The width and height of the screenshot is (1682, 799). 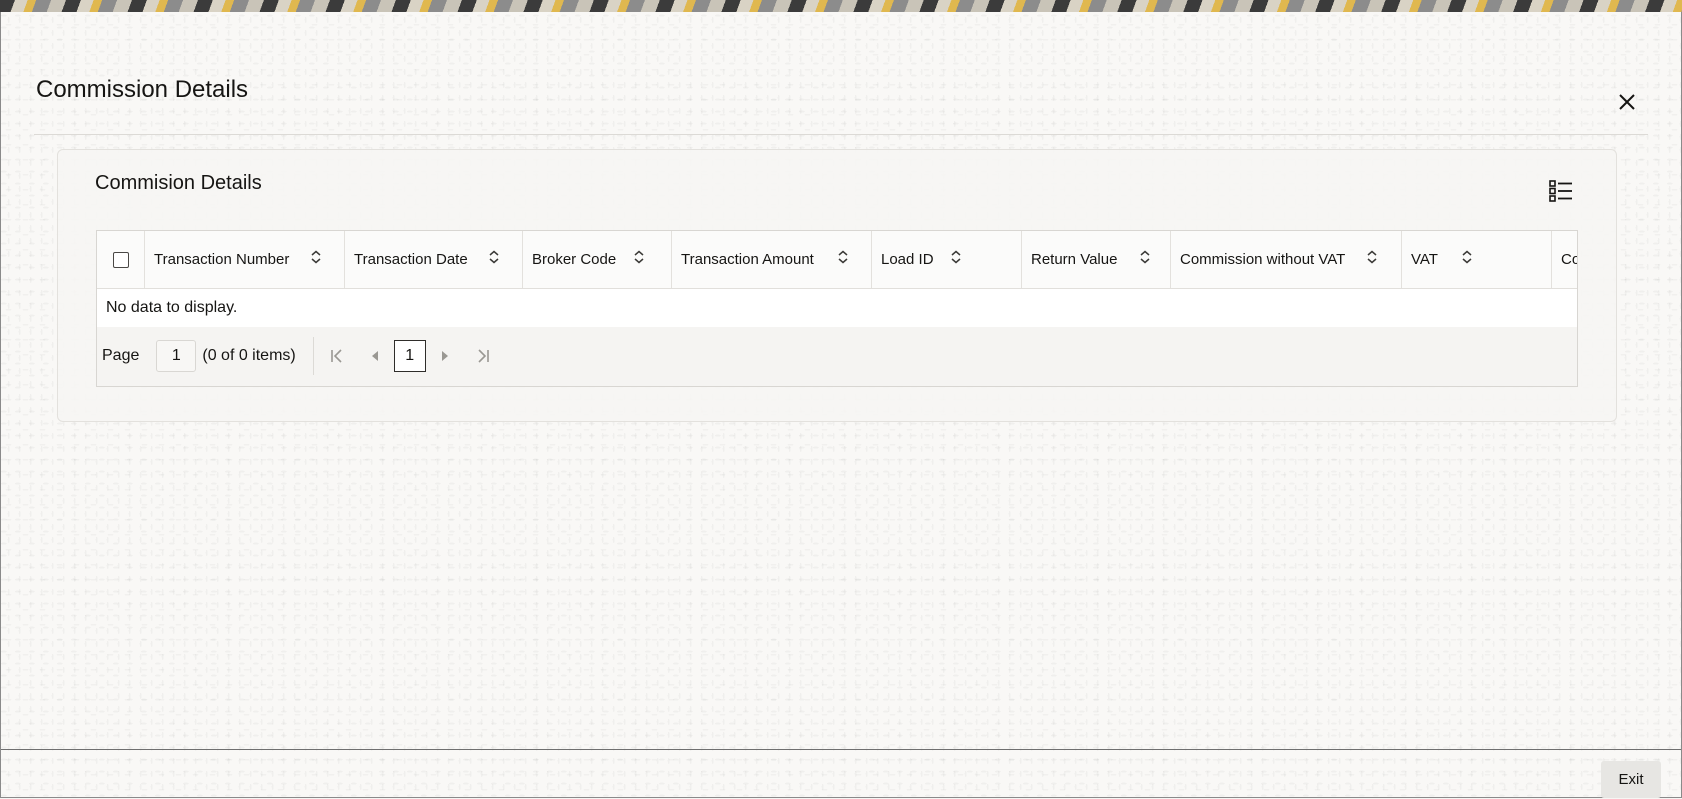 I want to click on first-page-icon, so click(x=336, y=356).